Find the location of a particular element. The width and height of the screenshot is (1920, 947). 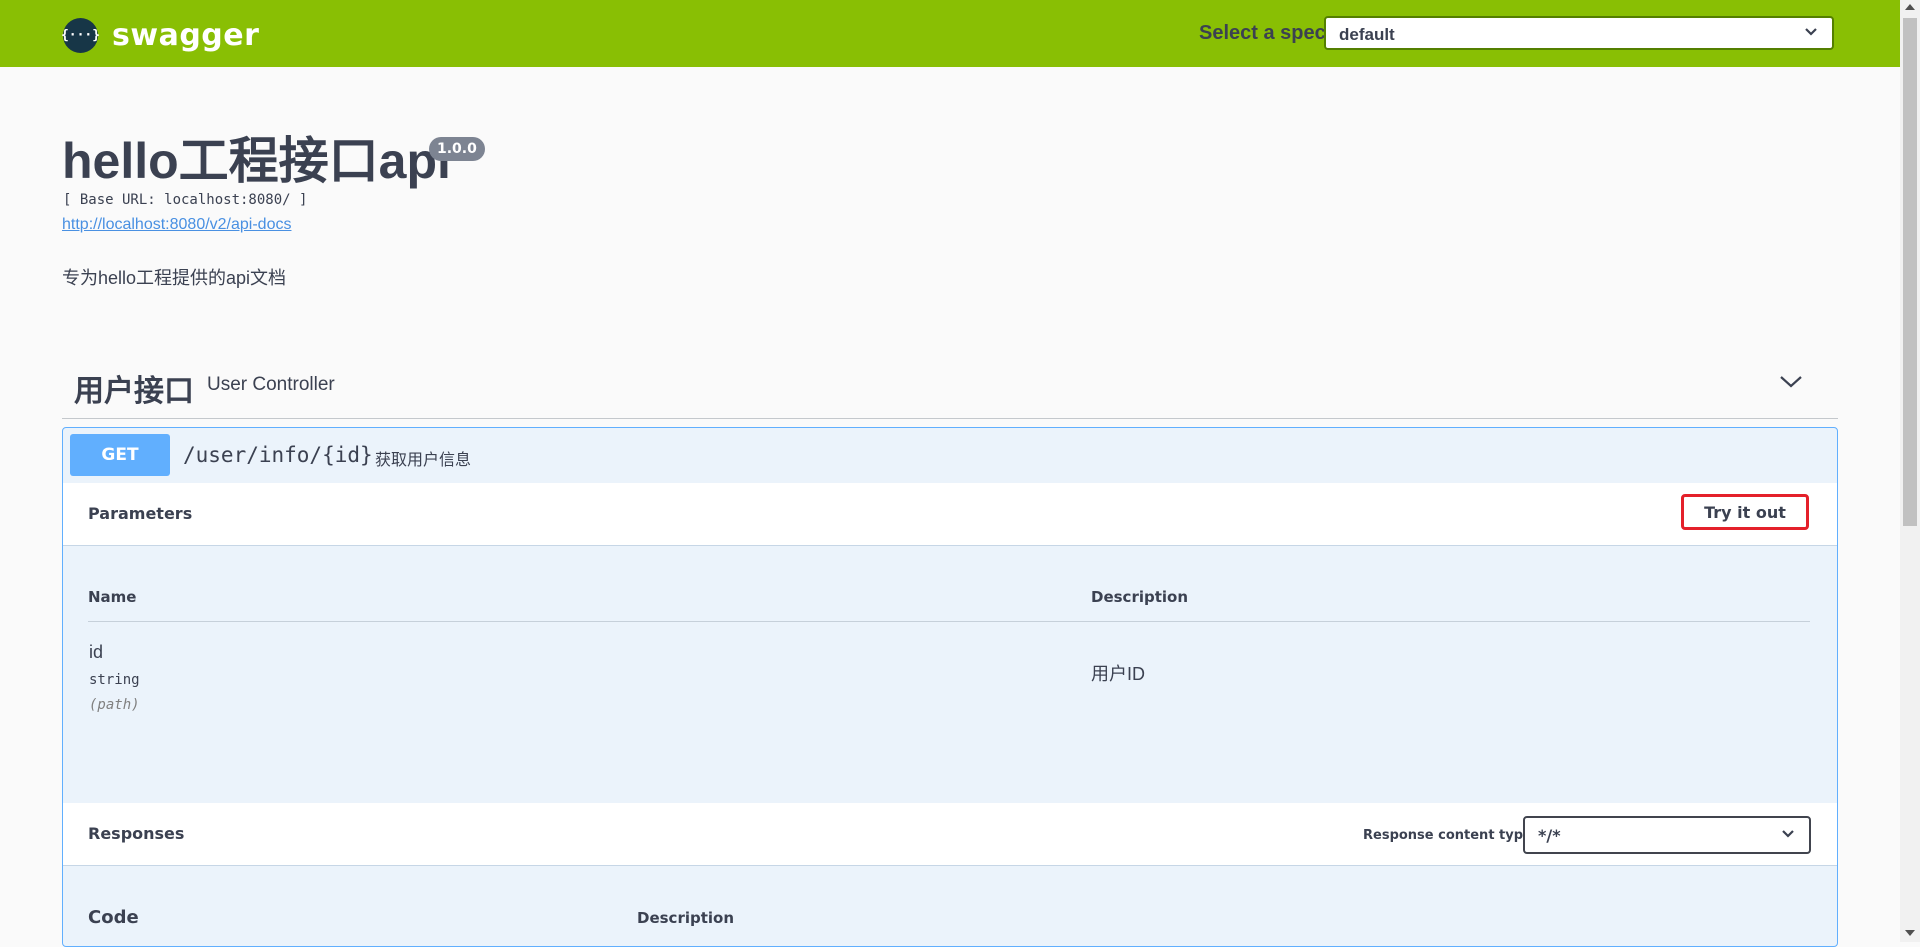

swagger-logo-icon: {···} is located at coordinates (80, 35).